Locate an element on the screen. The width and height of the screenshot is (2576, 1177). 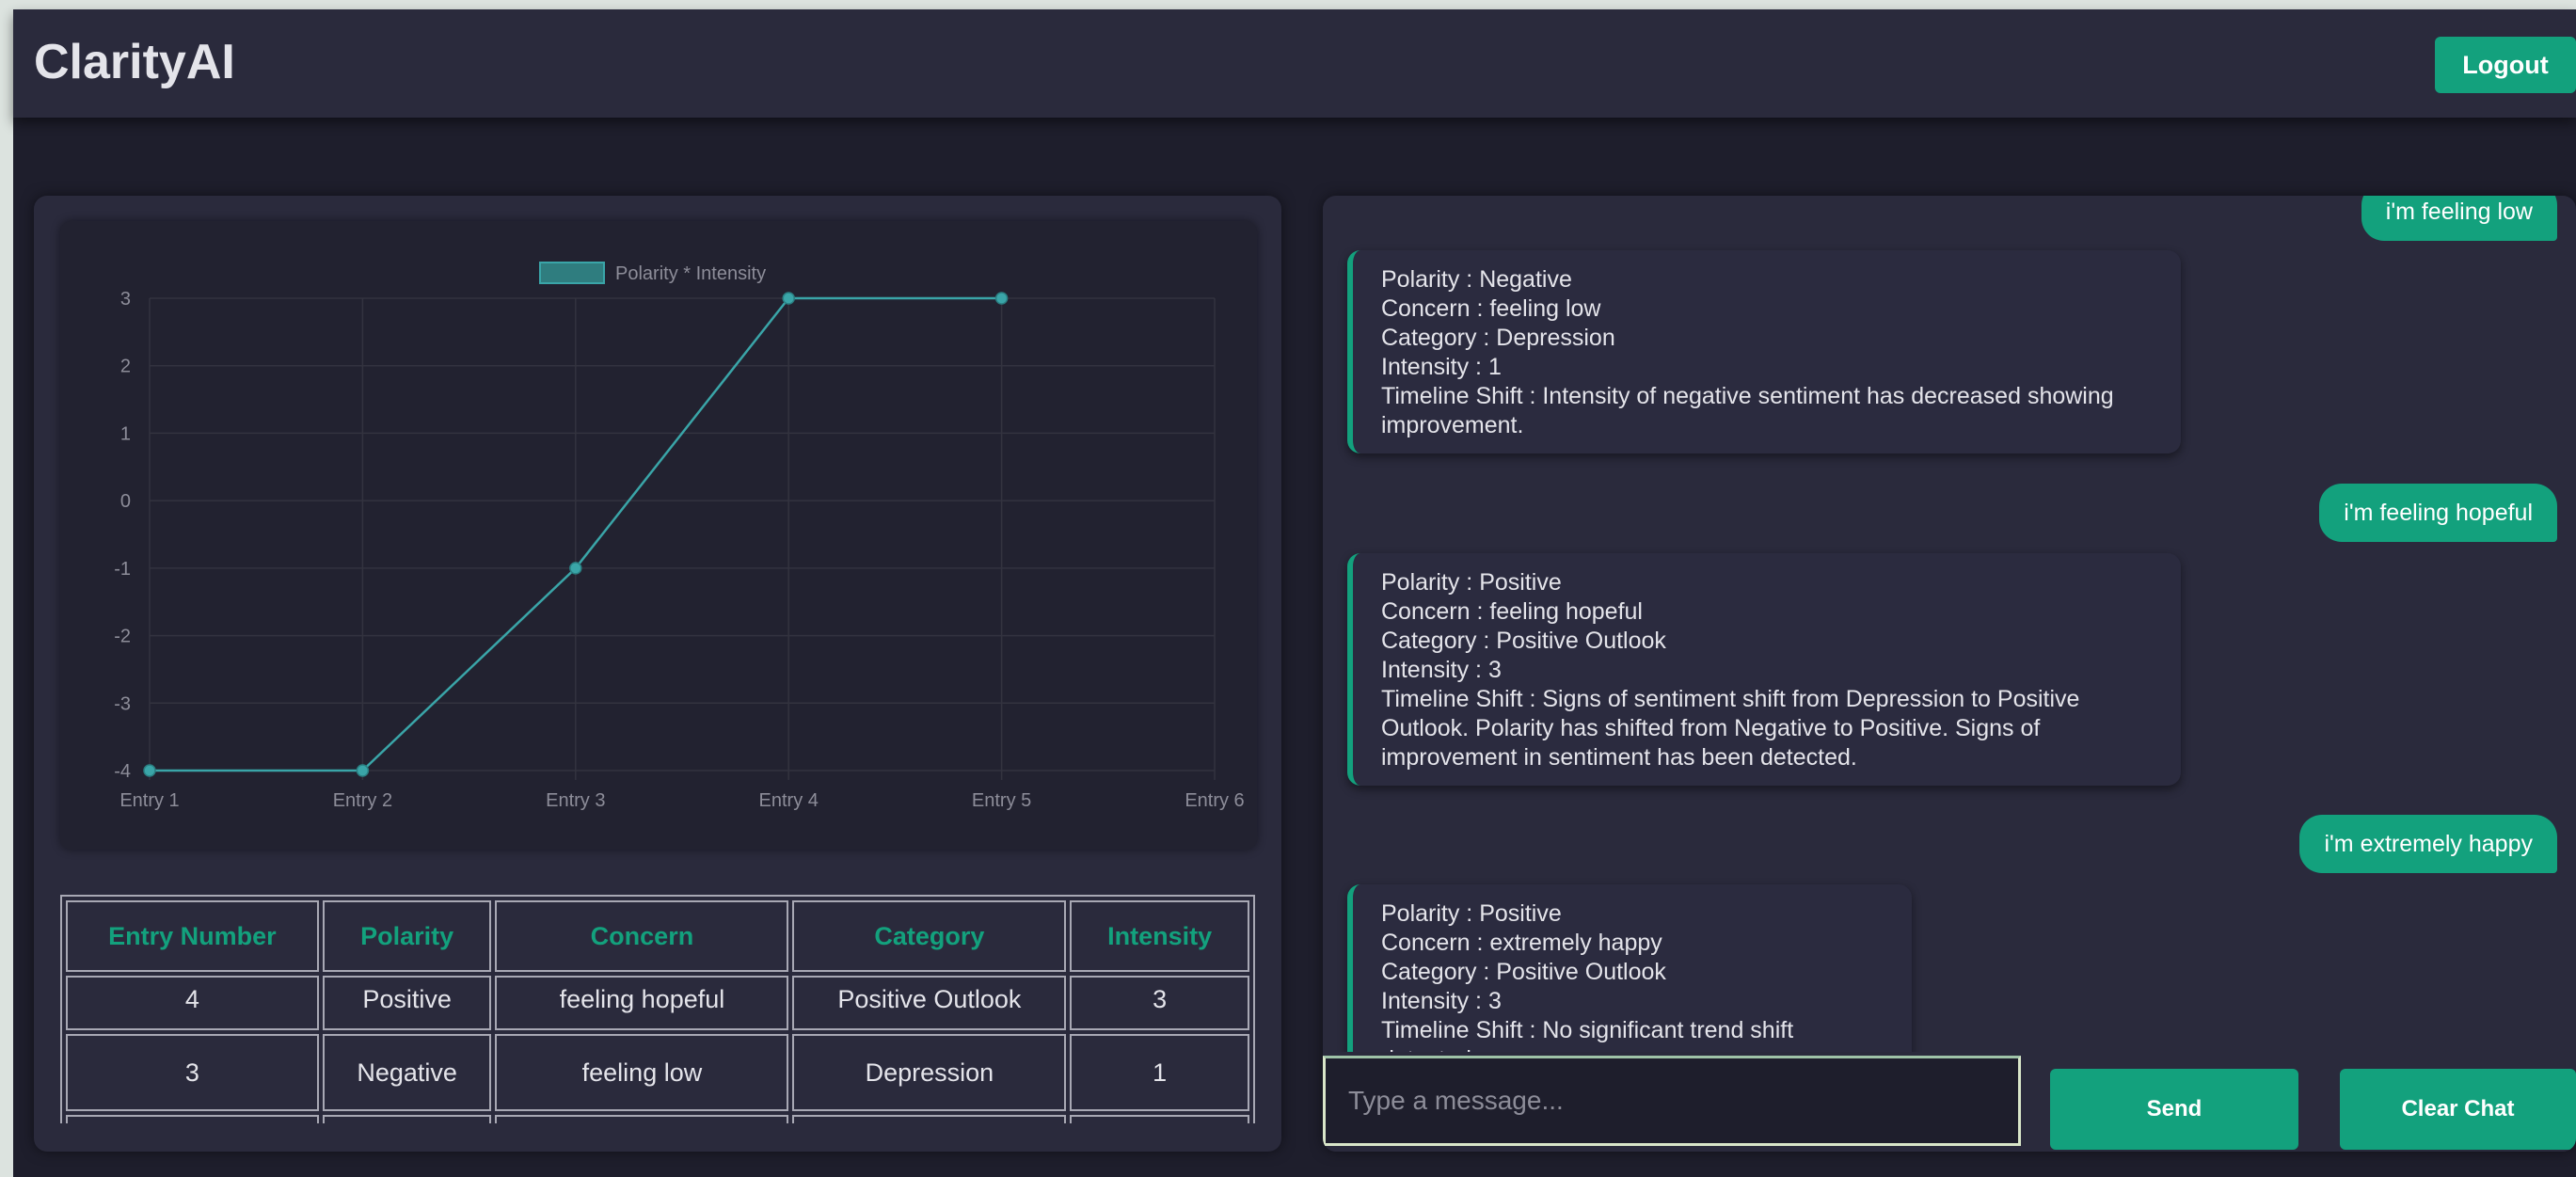
user-message: i'm extremely happy is located at coordinates (2428, 844).